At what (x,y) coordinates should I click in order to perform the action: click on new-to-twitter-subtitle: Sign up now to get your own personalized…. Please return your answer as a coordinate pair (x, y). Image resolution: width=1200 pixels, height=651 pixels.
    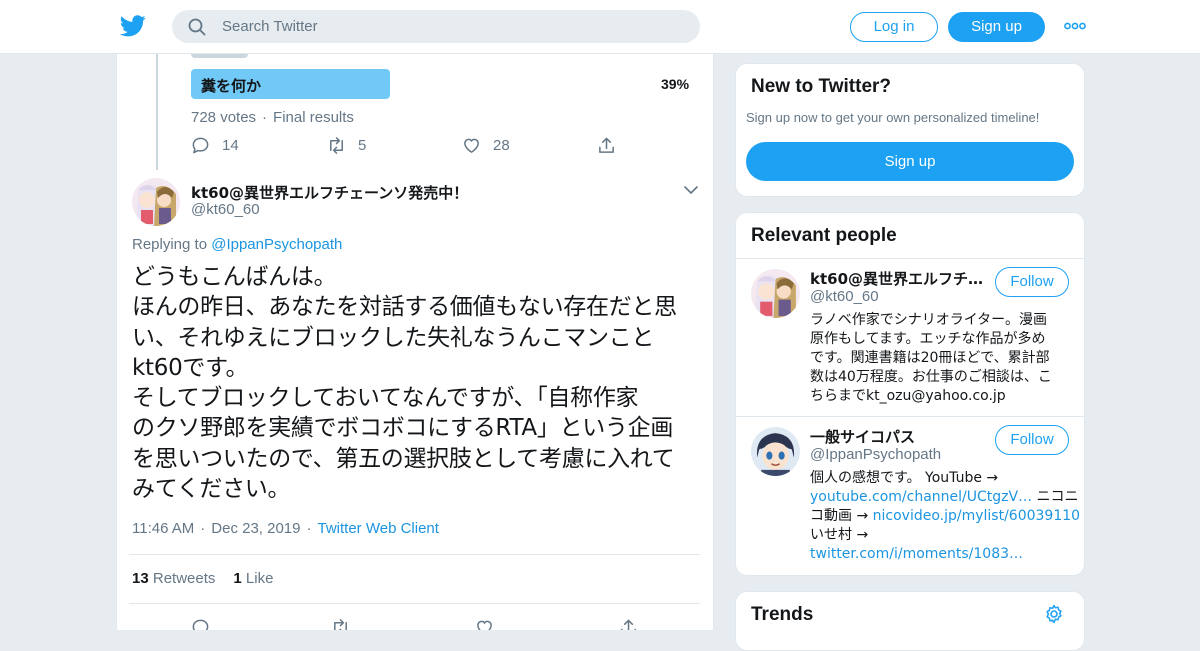
    Looking at the image, I should click on (893, 117).